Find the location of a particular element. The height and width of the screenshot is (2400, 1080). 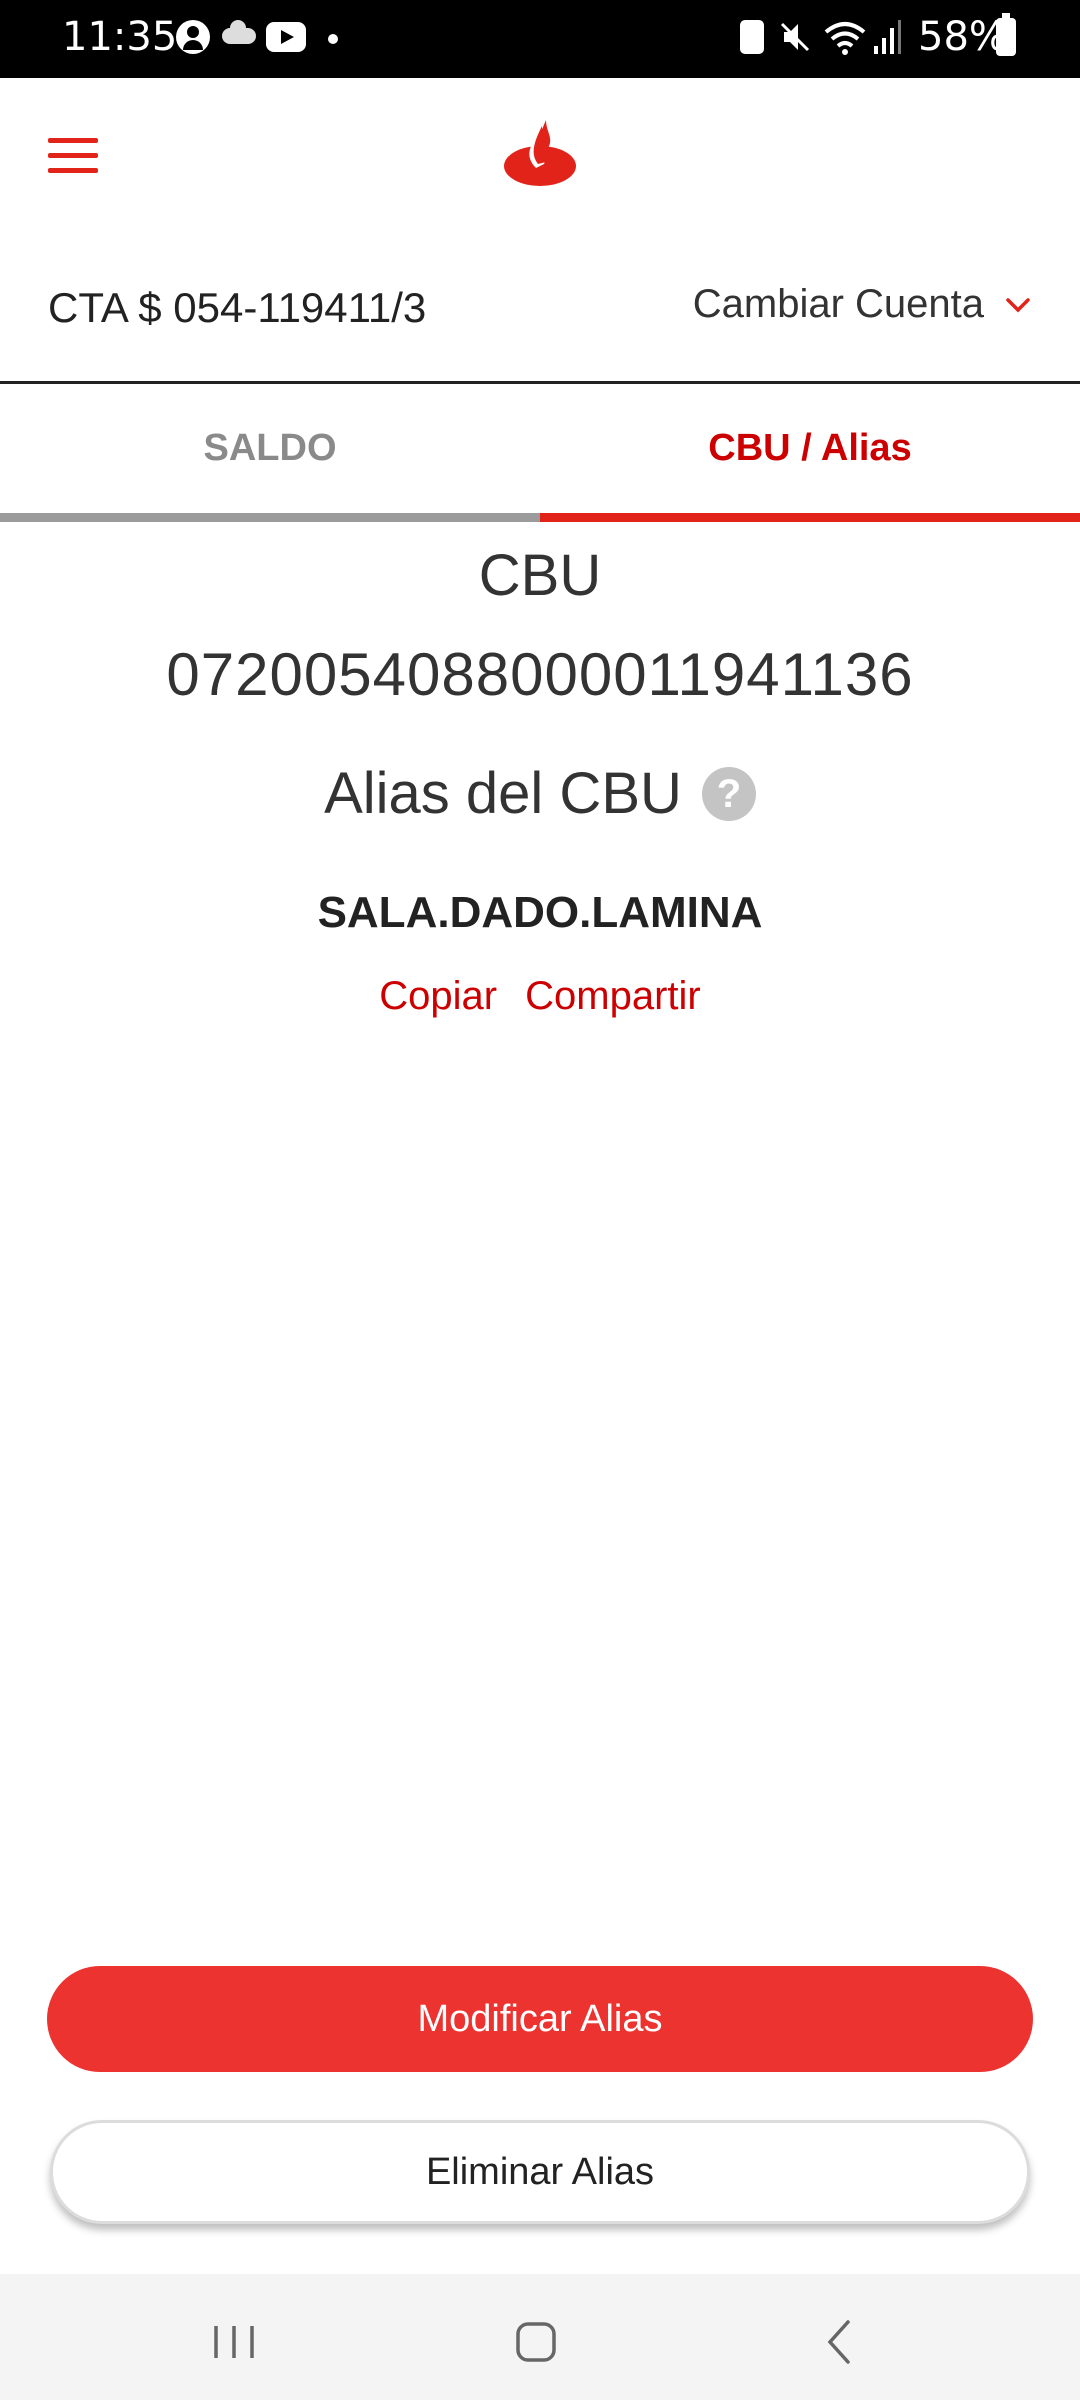

status-time: 11:35 is located at coordinates (120, 37).